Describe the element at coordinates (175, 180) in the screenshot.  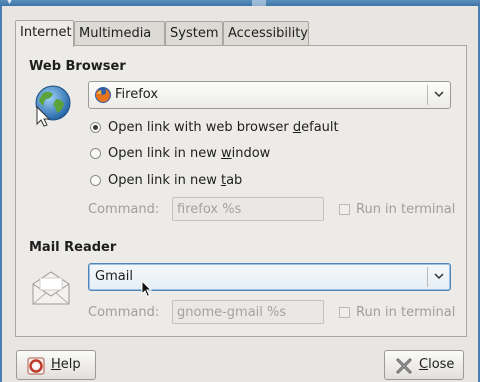
I see `radio-label: Open link in new tab` at that location.